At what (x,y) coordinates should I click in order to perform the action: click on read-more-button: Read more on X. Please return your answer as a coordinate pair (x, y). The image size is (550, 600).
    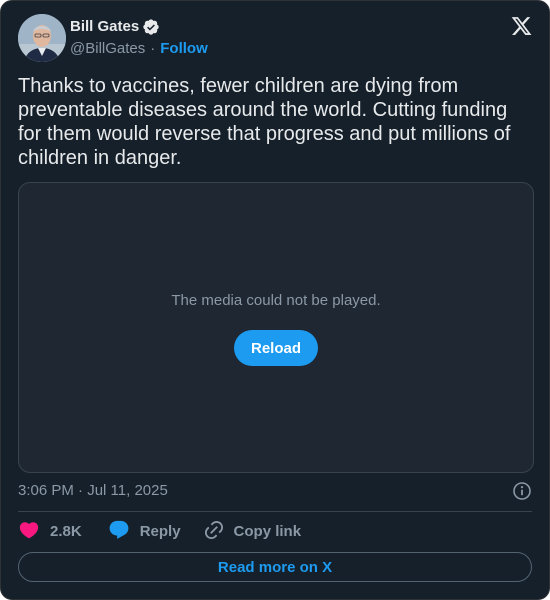
    Looking at the image, I should click on (275, 567).